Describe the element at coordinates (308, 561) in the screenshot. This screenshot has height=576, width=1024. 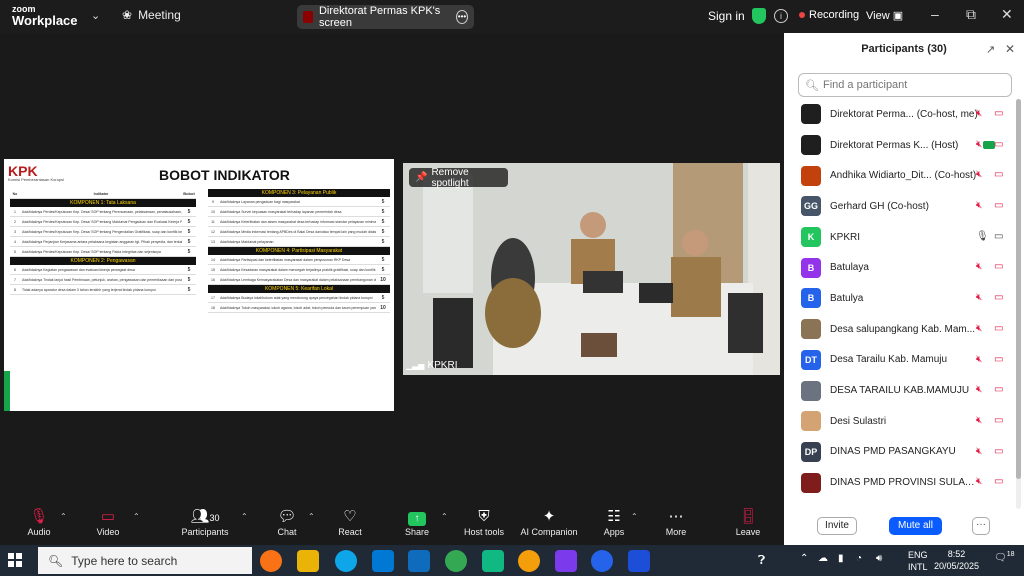
I see `file-explorer-icon` at that location.